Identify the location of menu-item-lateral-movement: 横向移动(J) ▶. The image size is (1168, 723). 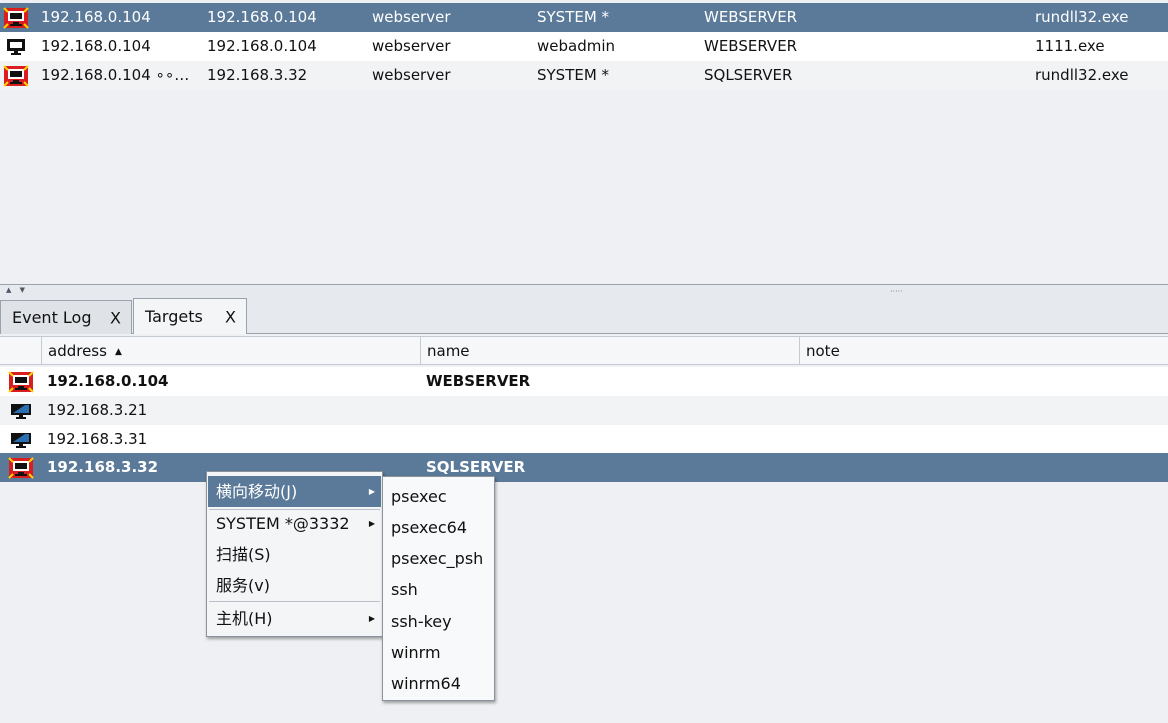
(294, 491).